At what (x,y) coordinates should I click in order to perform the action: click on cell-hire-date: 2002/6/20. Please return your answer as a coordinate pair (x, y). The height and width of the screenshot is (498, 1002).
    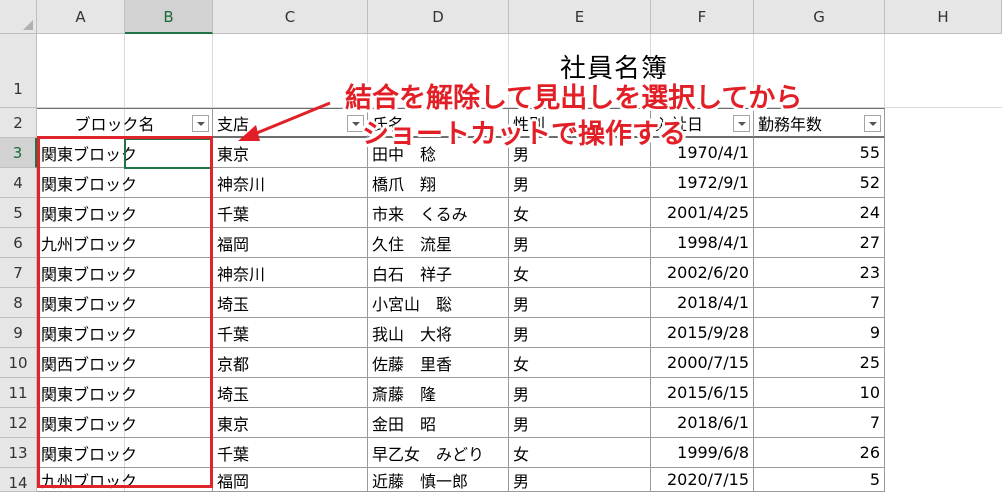
    Looking at the image, I should click on (702, 273).